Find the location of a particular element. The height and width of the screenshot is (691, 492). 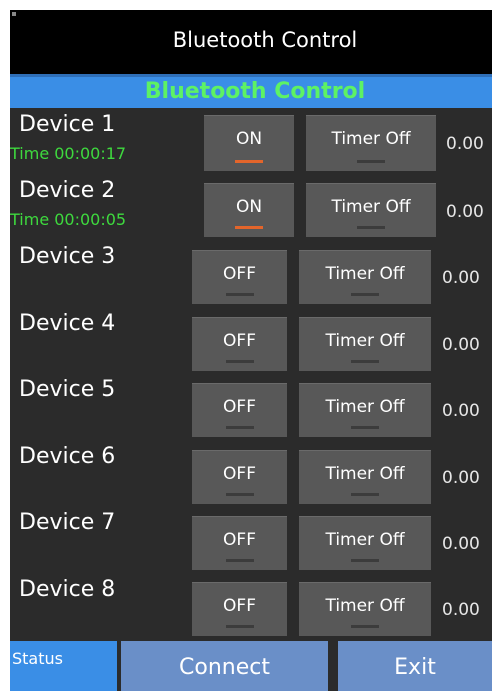

device-row-7: Device 7 OFF Timer Off 0.00 is located at coordinates (251, 541).